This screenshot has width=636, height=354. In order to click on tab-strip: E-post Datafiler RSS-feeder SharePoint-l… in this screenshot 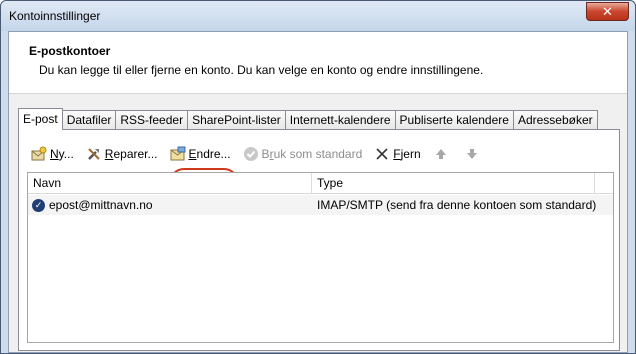, I will do `click(308, 119)`.